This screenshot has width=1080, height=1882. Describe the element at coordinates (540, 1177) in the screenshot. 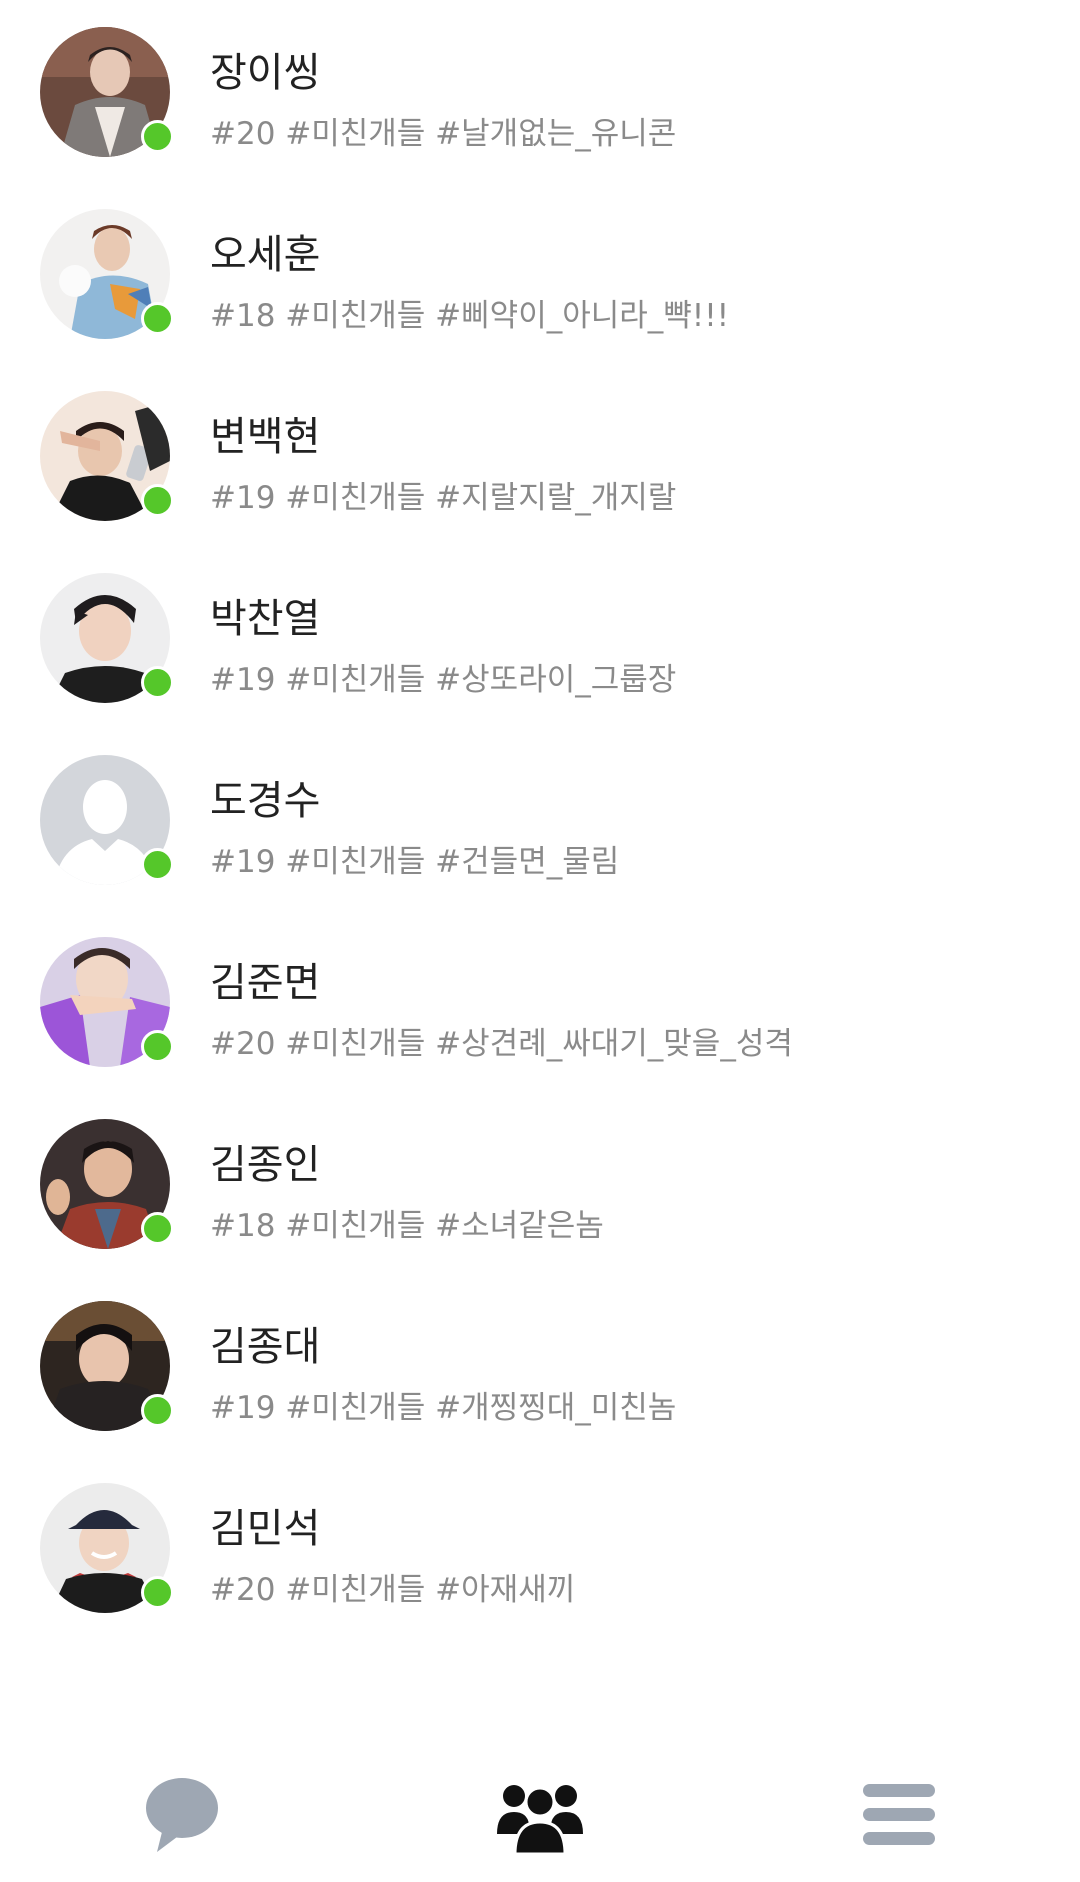

I see `friend-item: 김종인 #18 #미친개들 #소녀같은놈` at that location.